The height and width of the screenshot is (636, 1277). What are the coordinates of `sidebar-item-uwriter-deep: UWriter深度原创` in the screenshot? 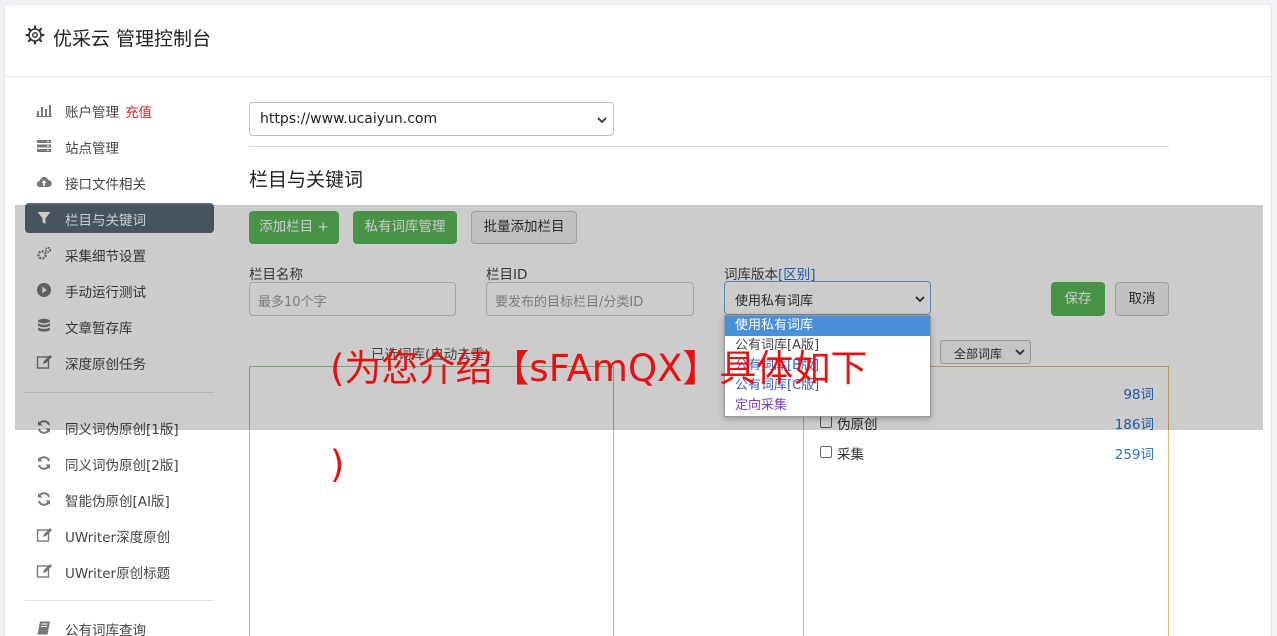 It's located at (119, 535).